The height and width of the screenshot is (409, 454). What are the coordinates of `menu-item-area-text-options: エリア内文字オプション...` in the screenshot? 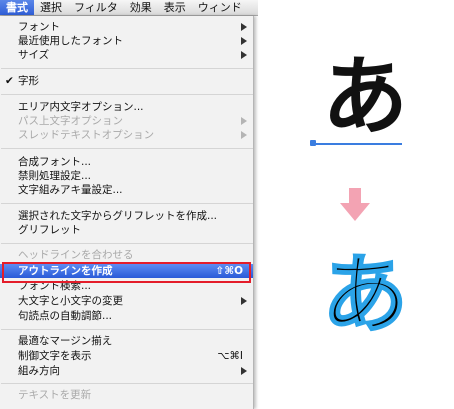 It's located at (126, 107).